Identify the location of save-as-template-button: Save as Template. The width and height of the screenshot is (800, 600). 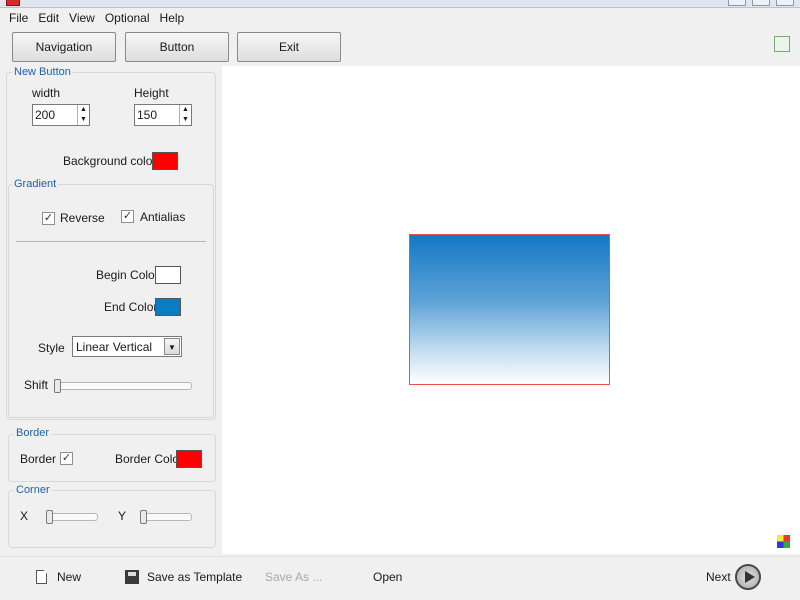
(183, 577).